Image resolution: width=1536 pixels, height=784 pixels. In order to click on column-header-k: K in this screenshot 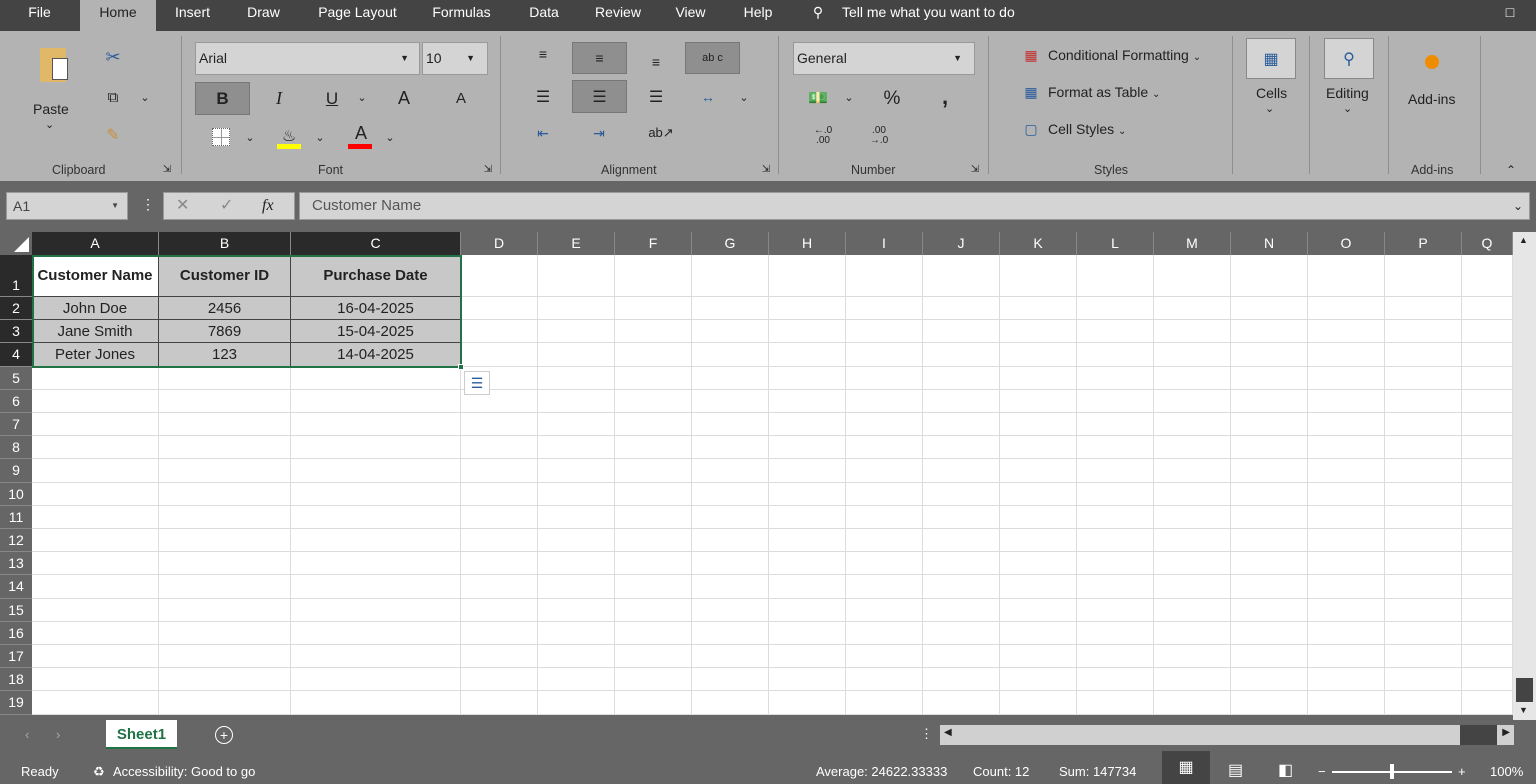, I will do `click(1038, 243)`.